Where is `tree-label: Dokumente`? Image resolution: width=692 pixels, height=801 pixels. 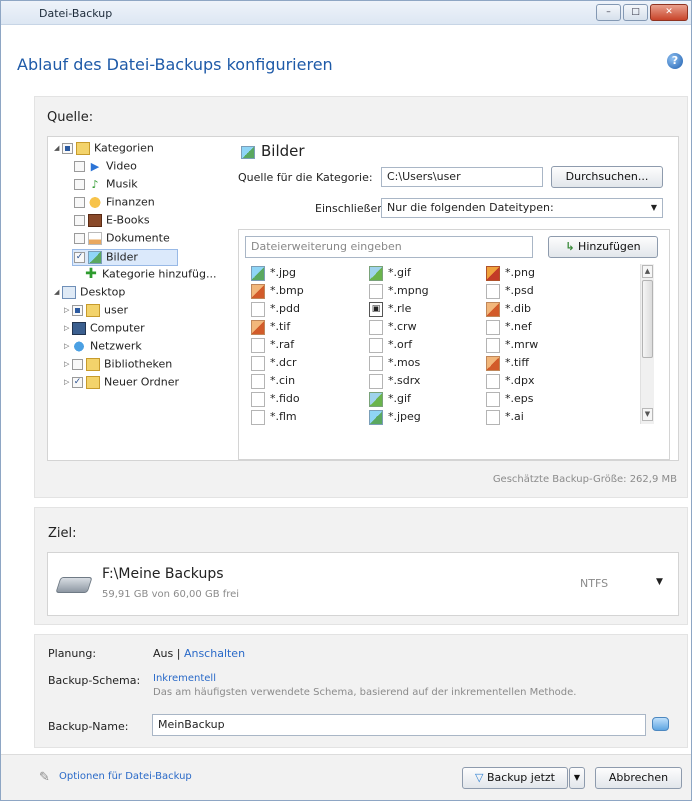 tree-label: Dokumente is located at coordinates (138, 238).